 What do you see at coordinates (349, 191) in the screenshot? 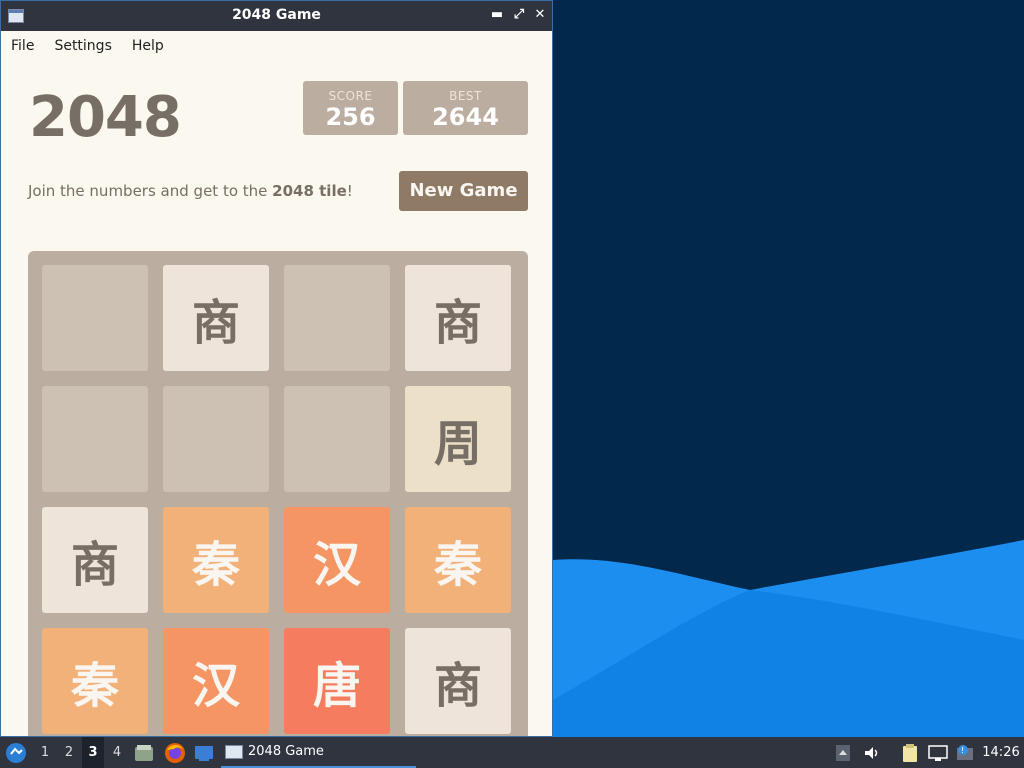
I see `intro-suffix: !` at bounding box center [349, 191].